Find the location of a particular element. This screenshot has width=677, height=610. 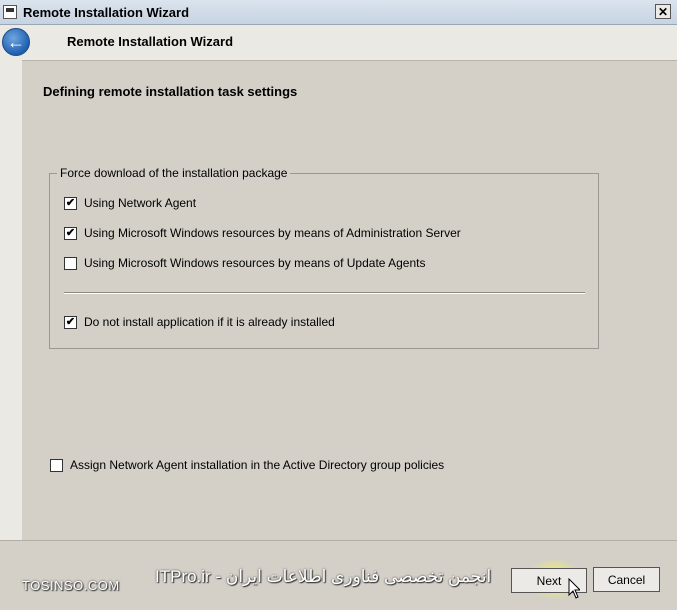

checkbox-assign-policy is located at coordinates (56, 465).